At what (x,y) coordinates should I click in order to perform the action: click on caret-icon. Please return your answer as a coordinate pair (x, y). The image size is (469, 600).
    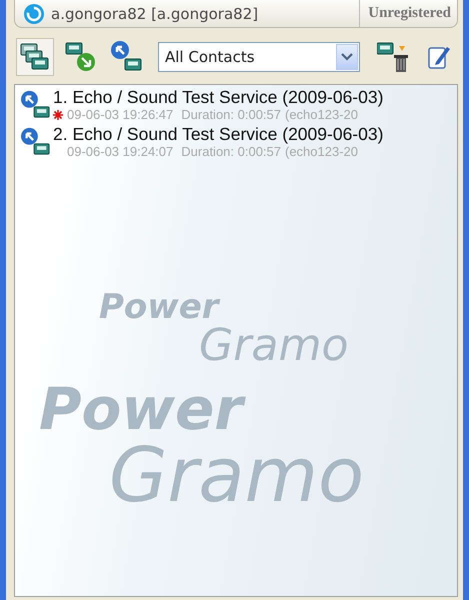
    Looking at the image, I should click on (347, 57).